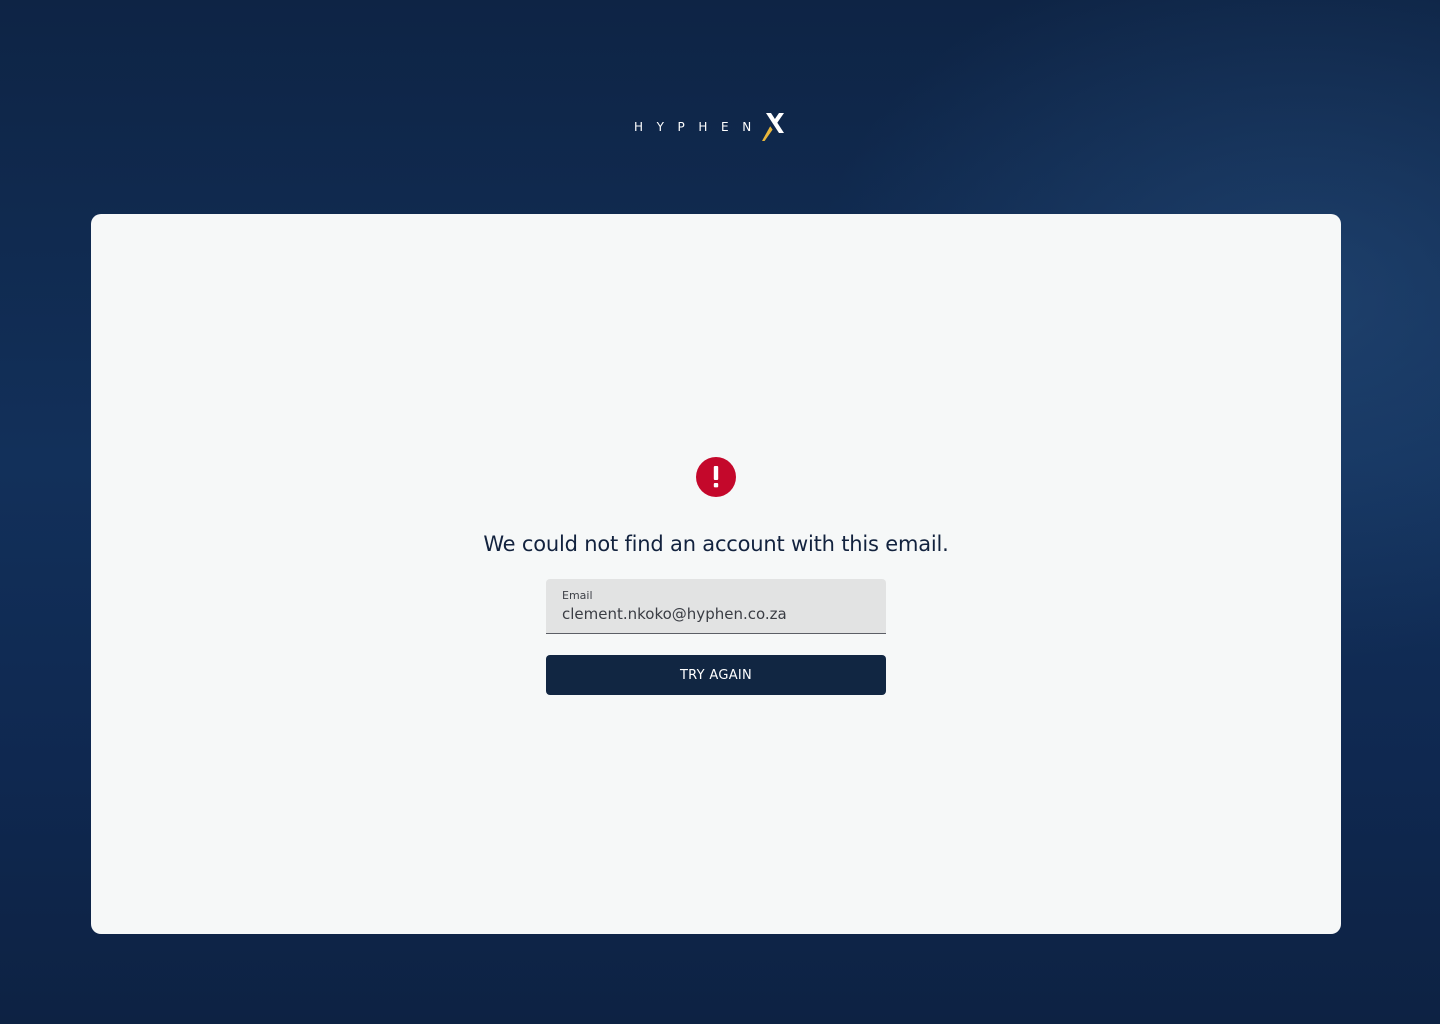  I want to click on email-input, so click(712, 614).